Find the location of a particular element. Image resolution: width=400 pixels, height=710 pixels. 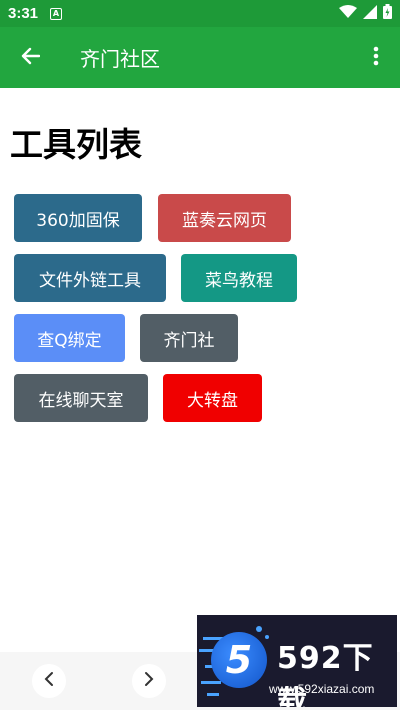

watermark-url: www.592xiazai.com is located at coordinates (322, 689).